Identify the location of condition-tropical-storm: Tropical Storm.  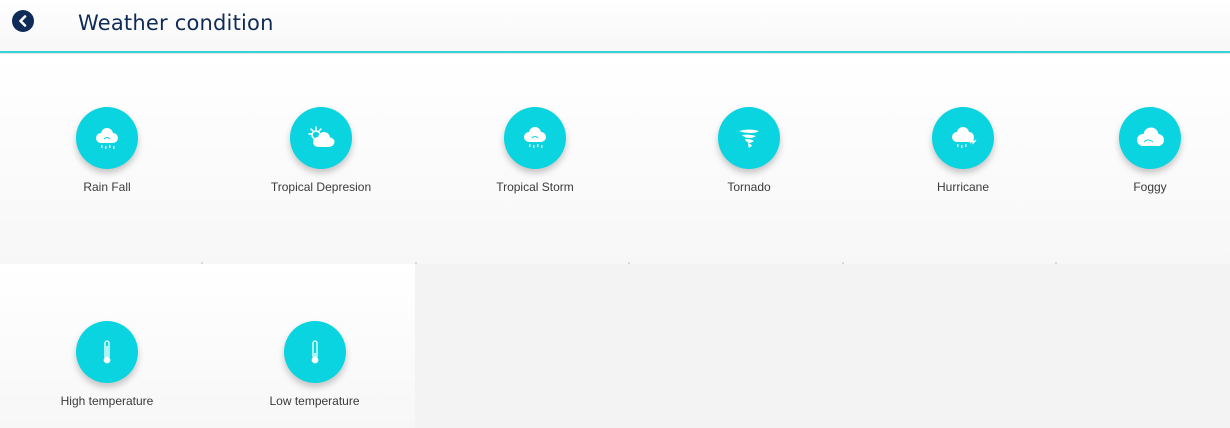
(535, 159).